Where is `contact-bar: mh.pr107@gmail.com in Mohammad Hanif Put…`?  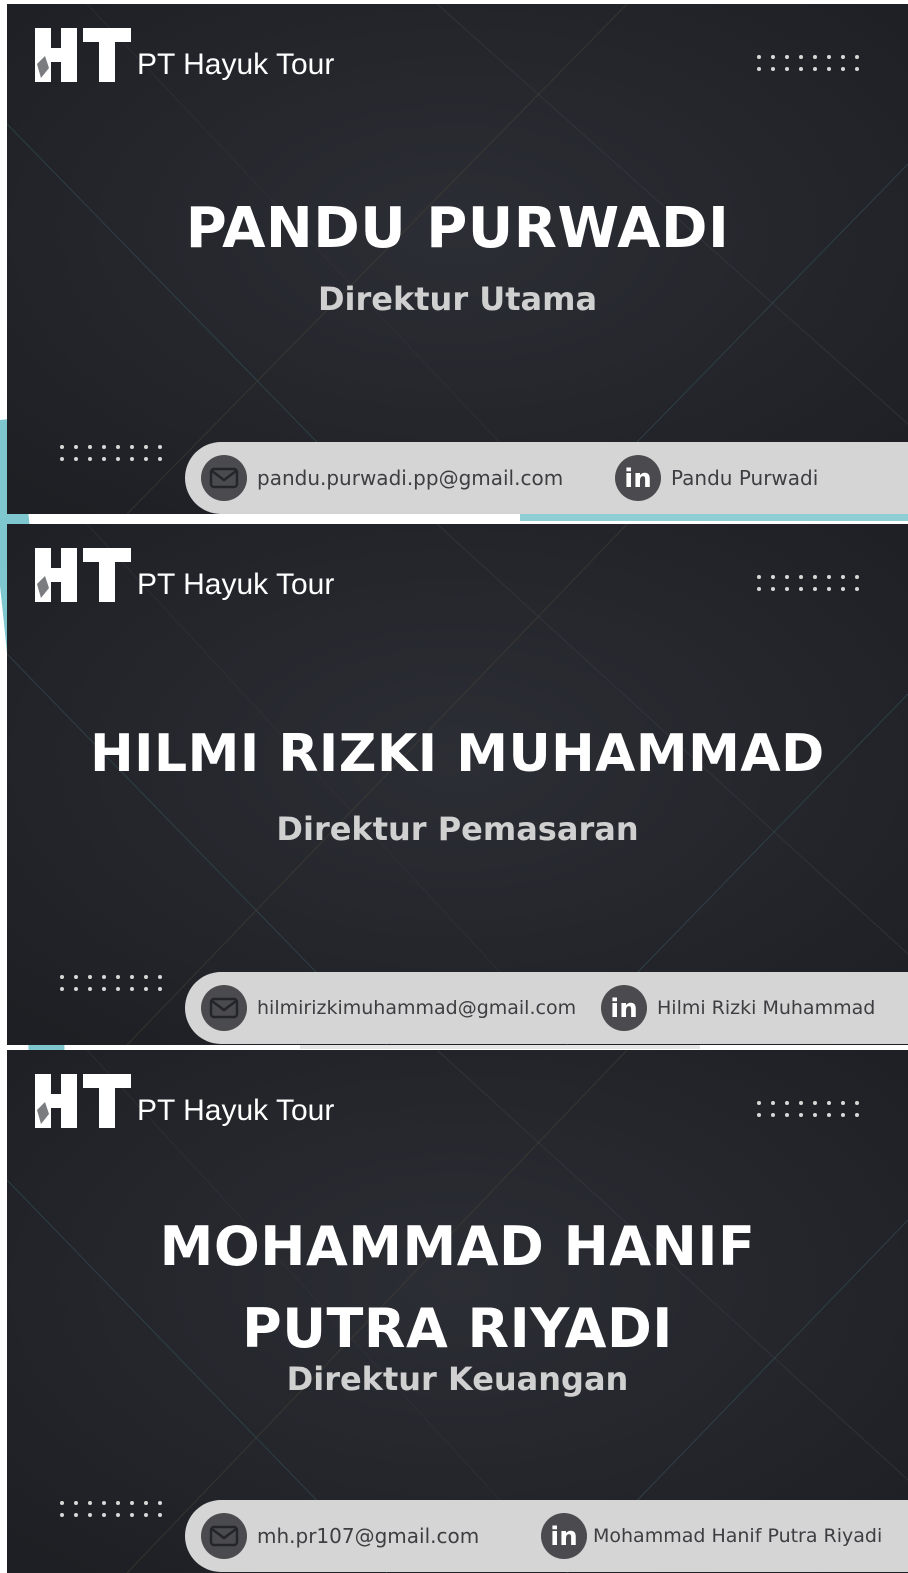 contact-bar: mh.pr107@gmail.com in Mohammad Hanif Put… is located at coordinates (546, 1536).